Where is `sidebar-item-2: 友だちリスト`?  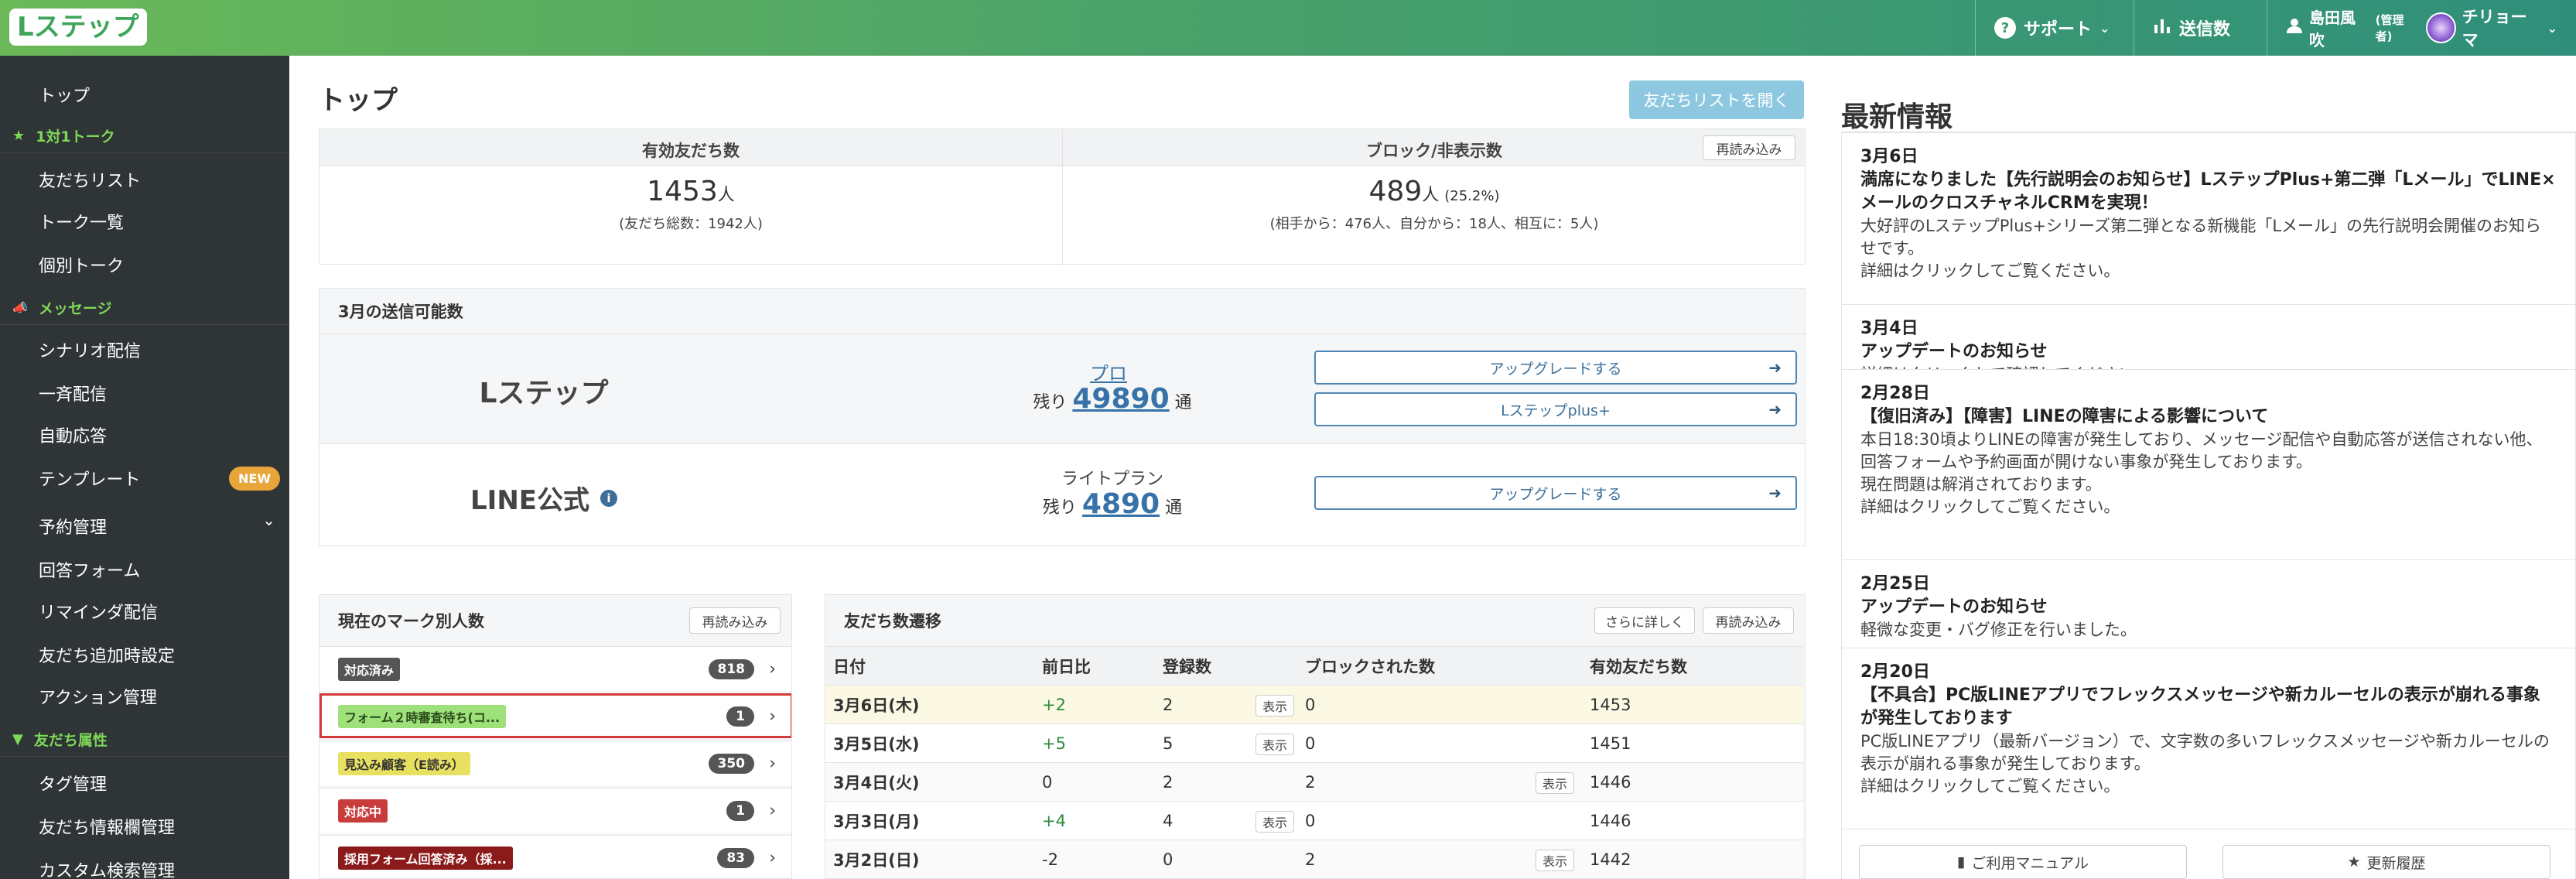
sidebar-item-2: 友だちリスト is located at coordinates (144, 180).